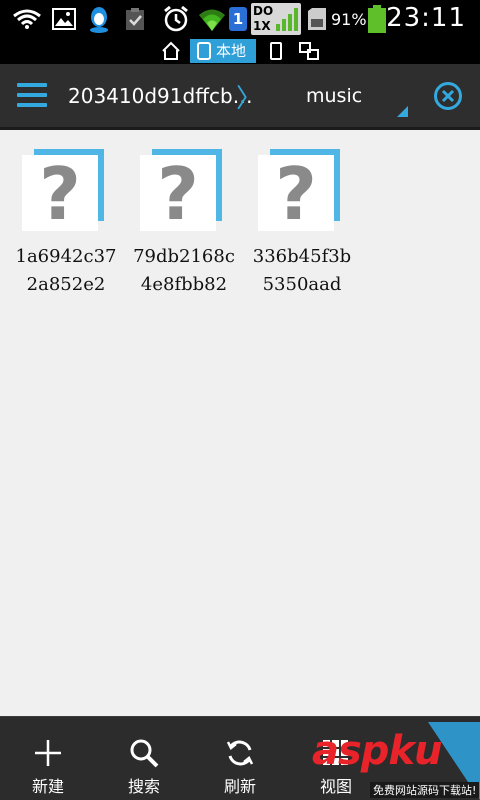 This screenshot has width=480, height=800. I want to click on file-item: ? 79db2168c4e8fbb82, so click(190, 224).